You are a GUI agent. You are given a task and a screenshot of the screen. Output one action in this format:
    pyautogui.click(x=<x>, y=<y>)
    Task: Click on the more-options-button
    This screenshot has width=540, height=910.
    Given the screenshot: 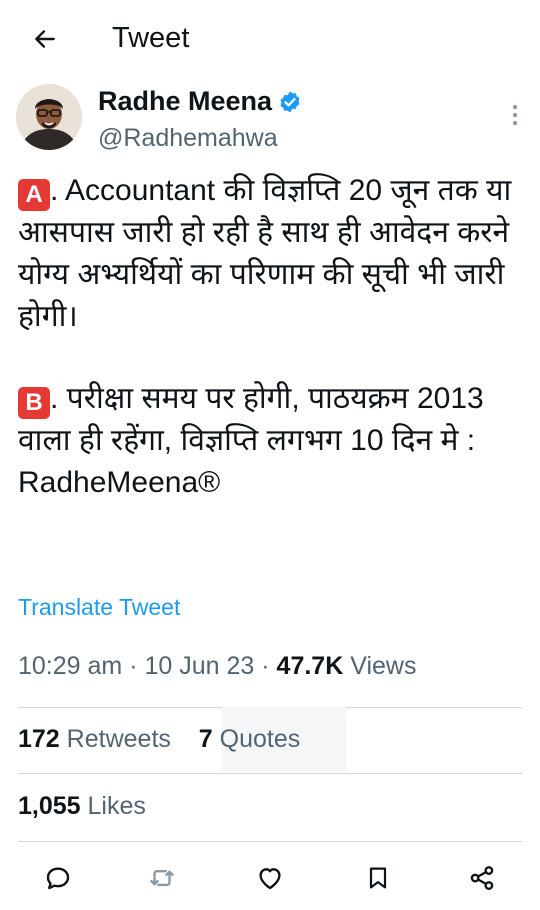 What is the action you would take?
    pyautogui.click(x=515, y=115)
    